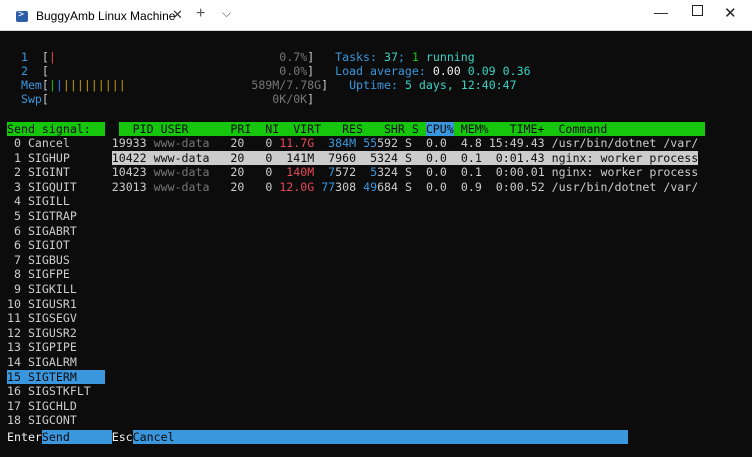  What do you see at coordinates (96, 16) in the screenshot?
I see `tab-buggyamb: > BuggyAmb Linux Machine ✕` at bounding box center [96, 16].